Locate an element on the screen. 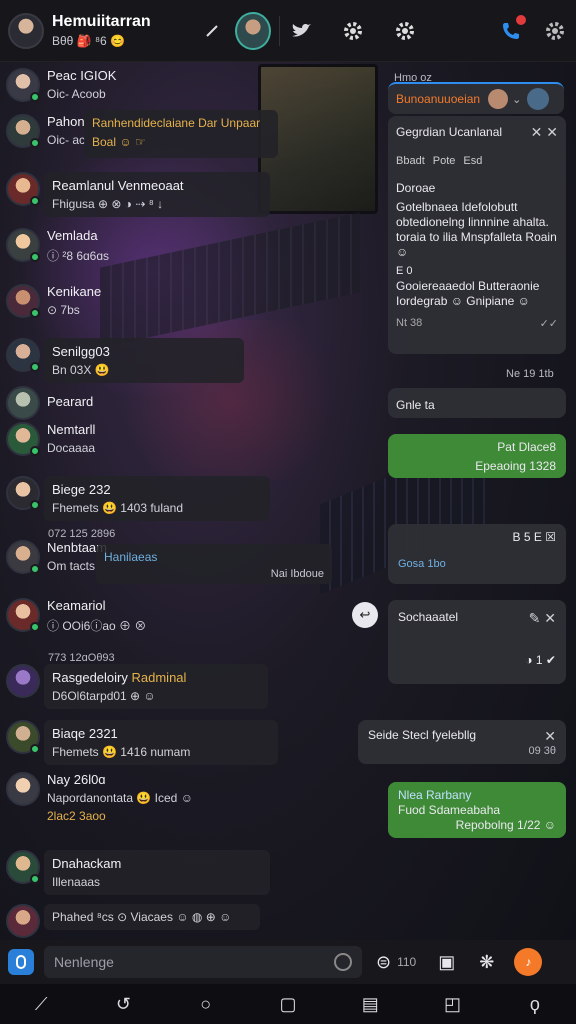 This screenshot has width=576, height=1024. app-subtitle: Bθθ 🎒 ⁸6 😊 is located at coordinates (88, 41).